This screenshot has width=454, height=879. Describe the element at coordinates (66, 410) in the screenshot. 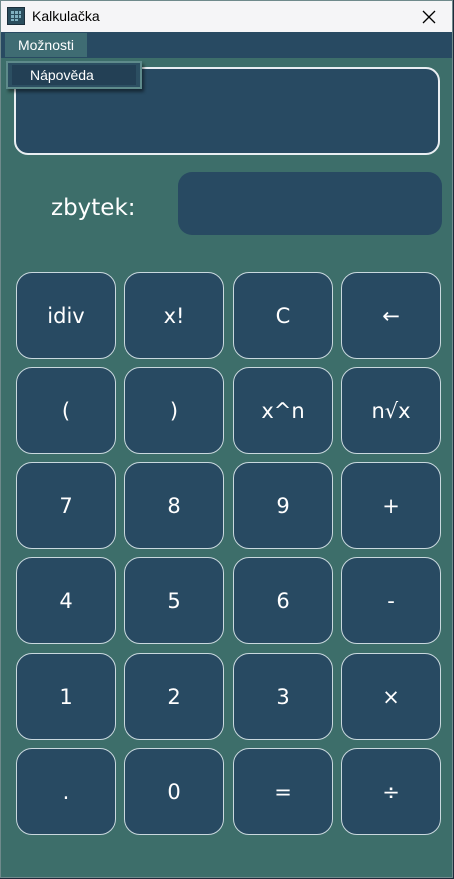

I see `open-paren-button: (` at that location.